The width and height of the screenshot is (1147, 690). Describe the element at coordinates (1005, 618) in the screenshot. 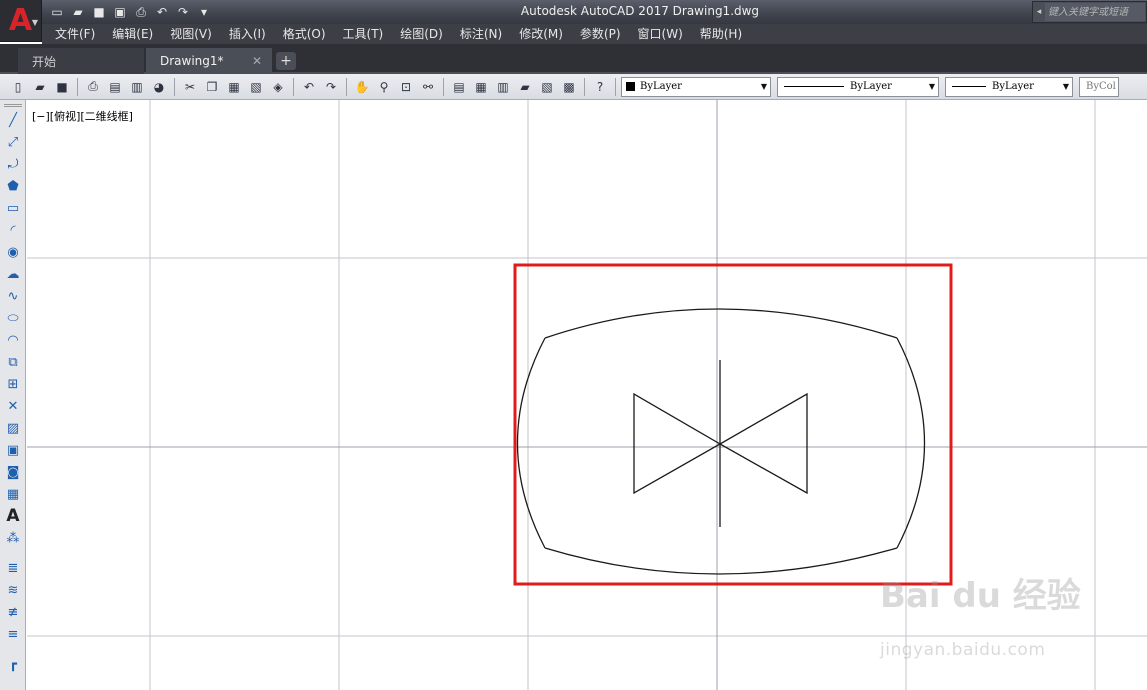

I see `baidu-watermark: Bai du 经验 jingyan.baidu.com` at that location.